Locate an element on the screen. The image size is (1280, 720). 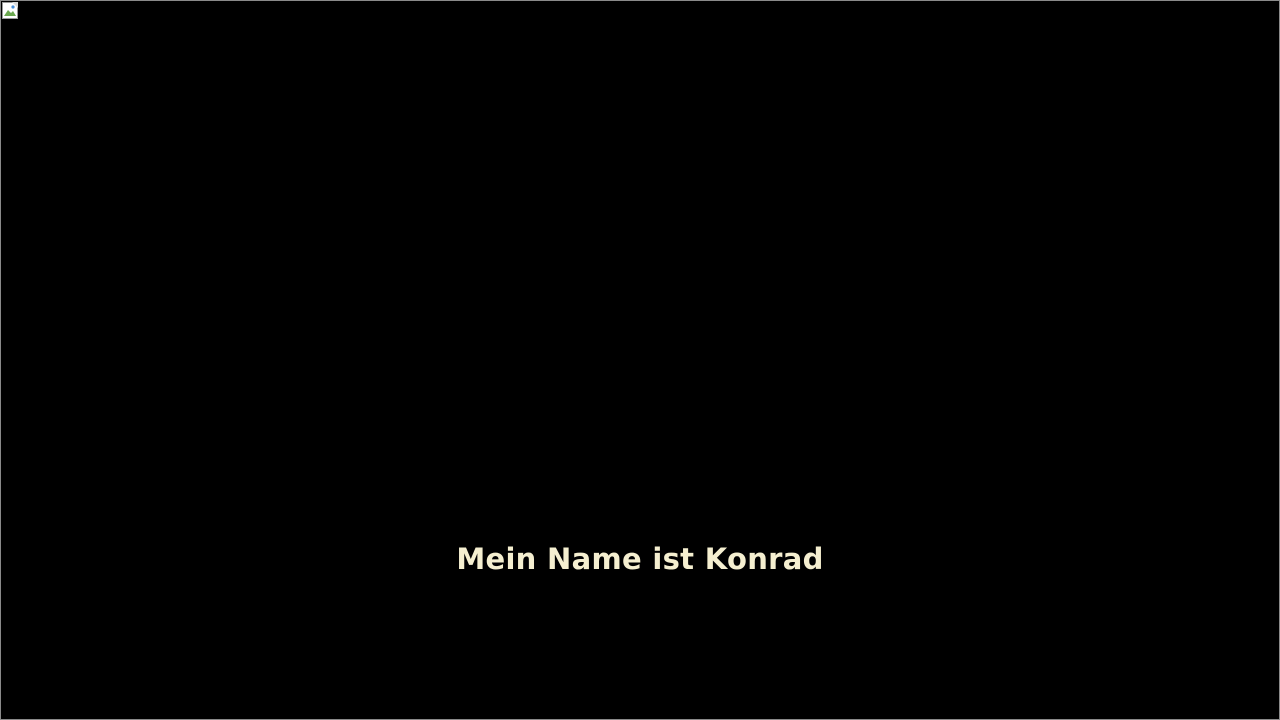
subtitle-caption: Mein Name ist Konrad is located at coordinates (640, 559).